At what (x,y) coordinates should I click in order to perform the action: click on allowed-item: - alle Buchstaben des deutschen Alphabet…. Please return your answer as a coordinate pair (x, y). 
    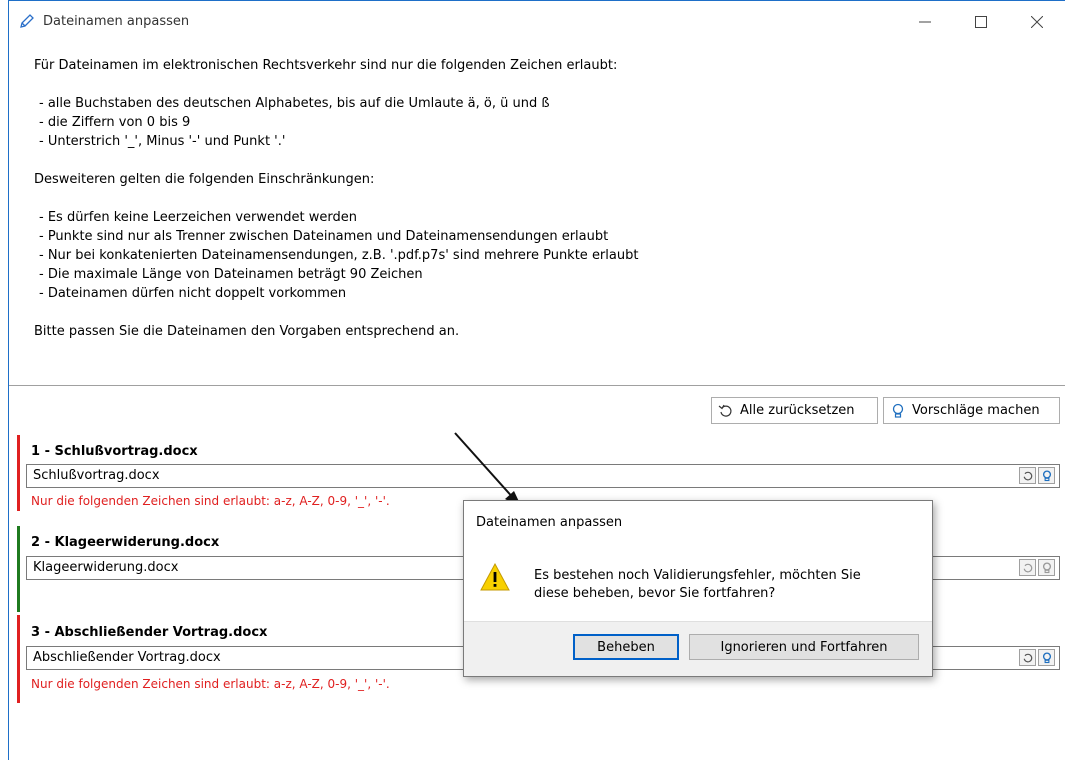
    Looking at the image, I should click on (294, 103).